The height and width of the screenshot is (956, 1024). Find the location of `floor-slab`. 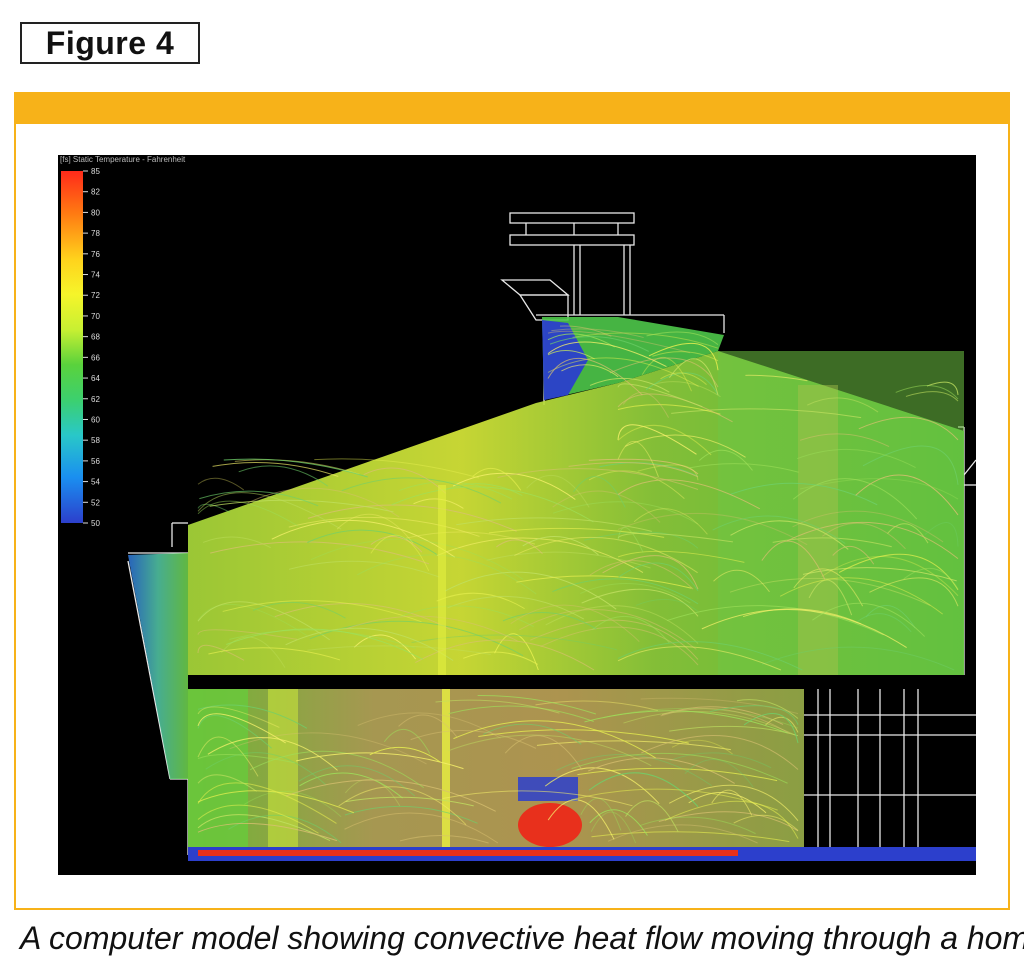

floor-slab is located at coordinates (407, 682).